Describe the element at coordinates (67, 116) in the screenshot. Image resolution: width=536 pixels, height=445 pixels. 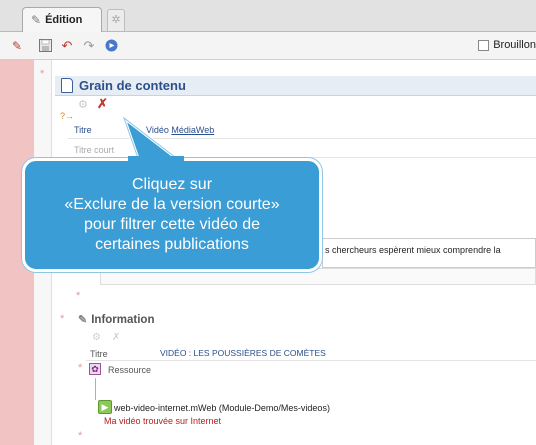
I see `help-arrow-icon: ?→` at that location.